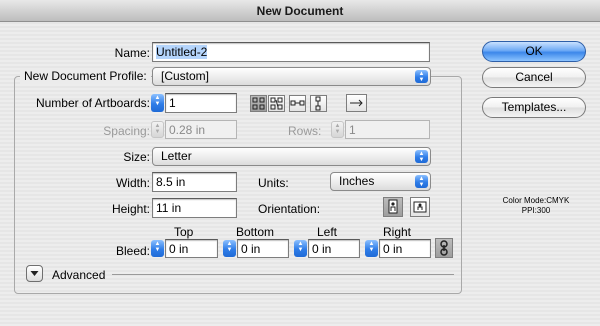 This screenshot has height=326, width=600. I want to click on width-label: Width:, so click(132, 183).